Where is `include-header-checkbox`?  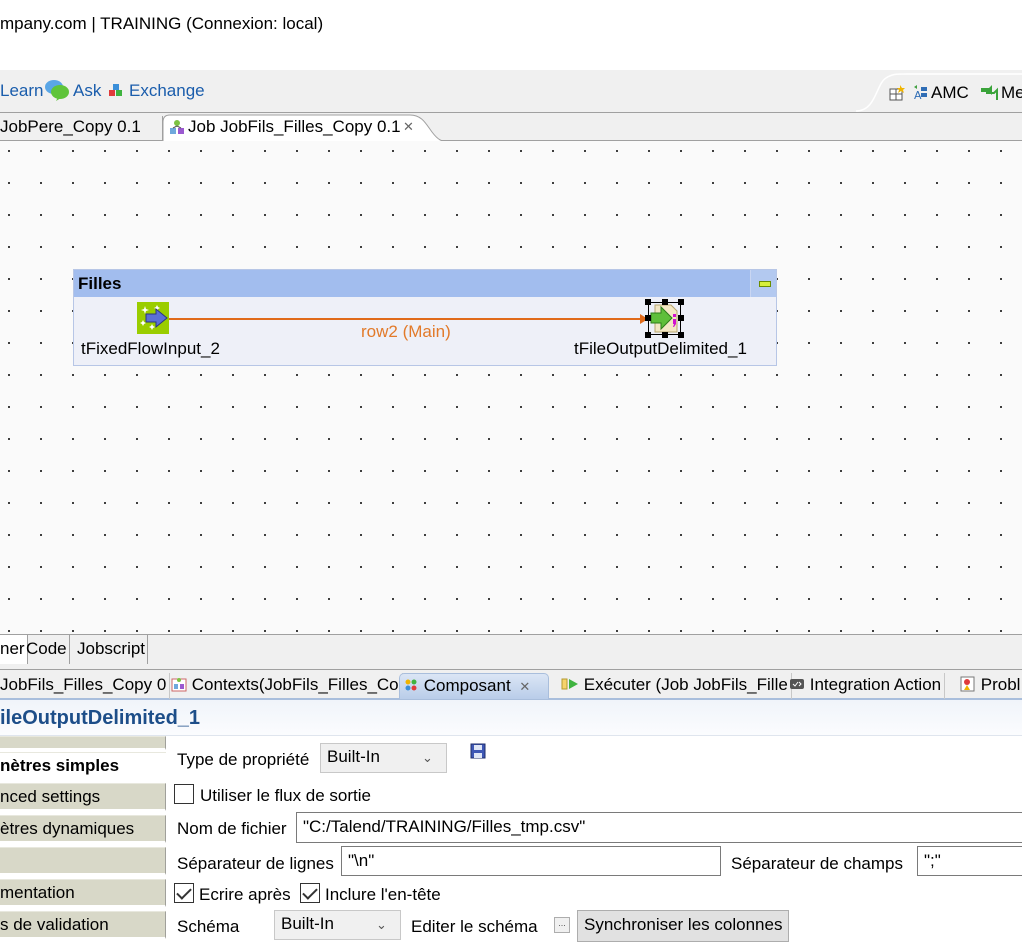 include-header-checkbox is located at coordinates (310, 893).